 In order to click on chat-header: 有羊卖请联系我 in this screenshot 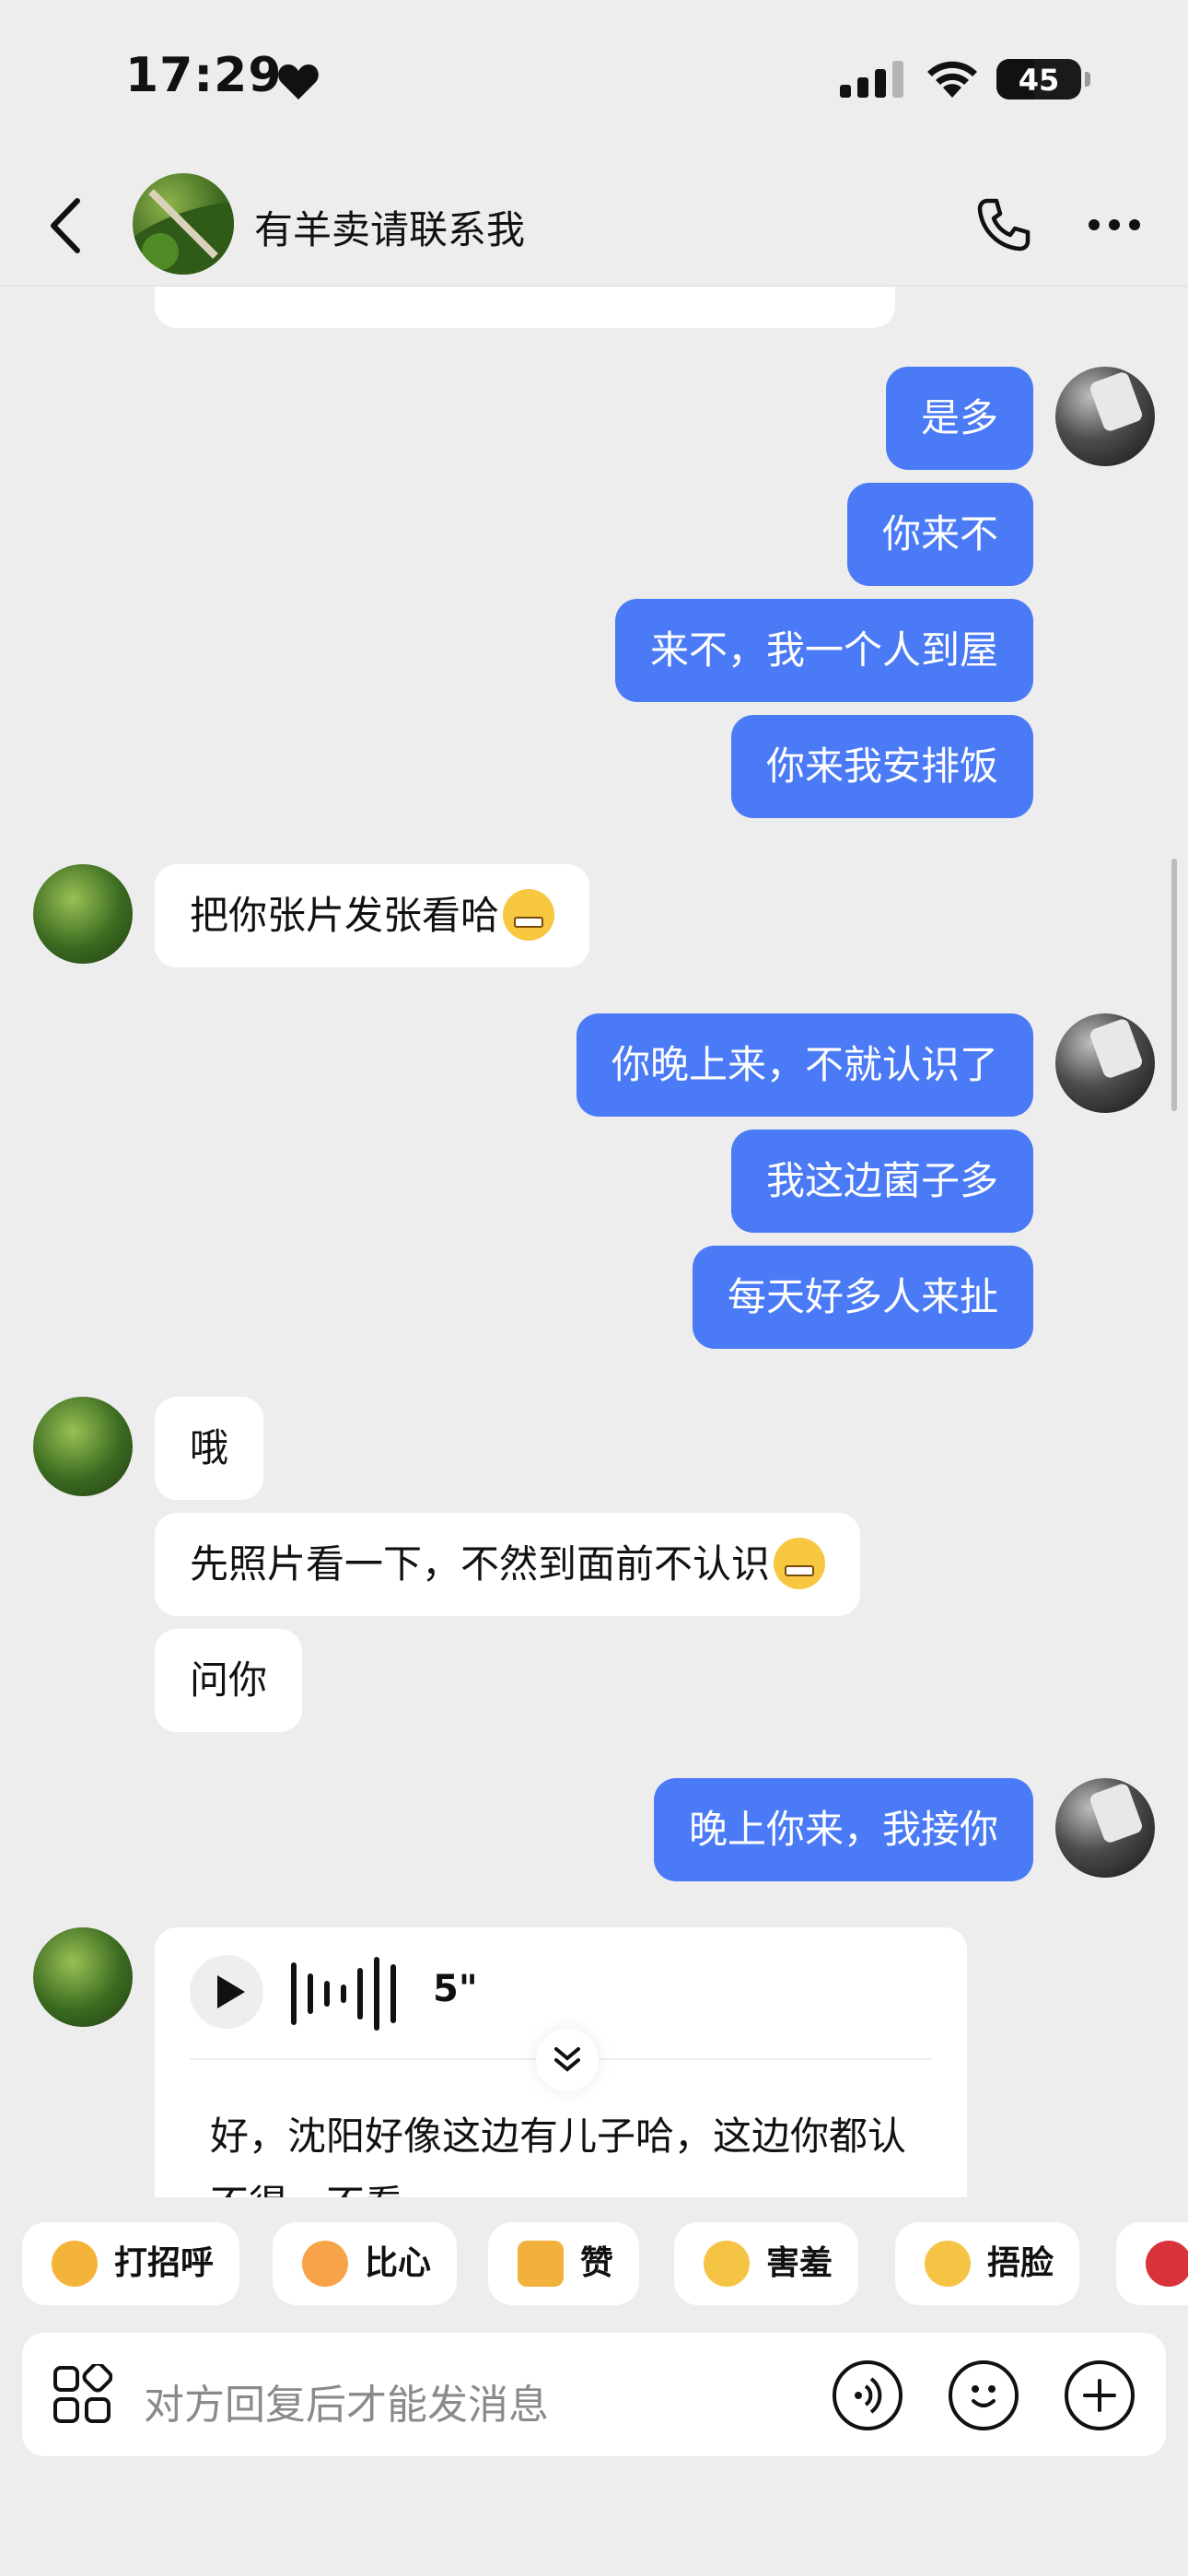, I will do `click(594, 227)`.